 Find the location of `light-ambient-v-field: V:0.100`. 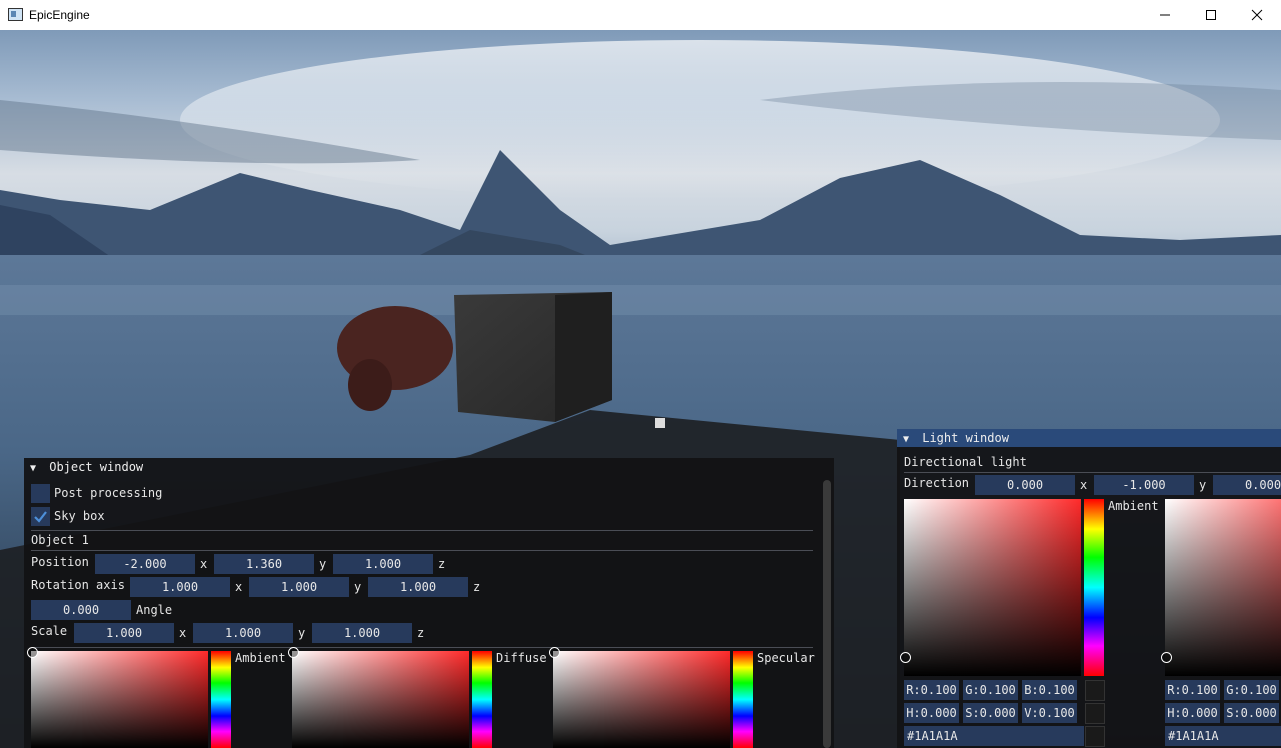

light-ambient-v-field: V:0.100 is located at coordinates (1049, 713).